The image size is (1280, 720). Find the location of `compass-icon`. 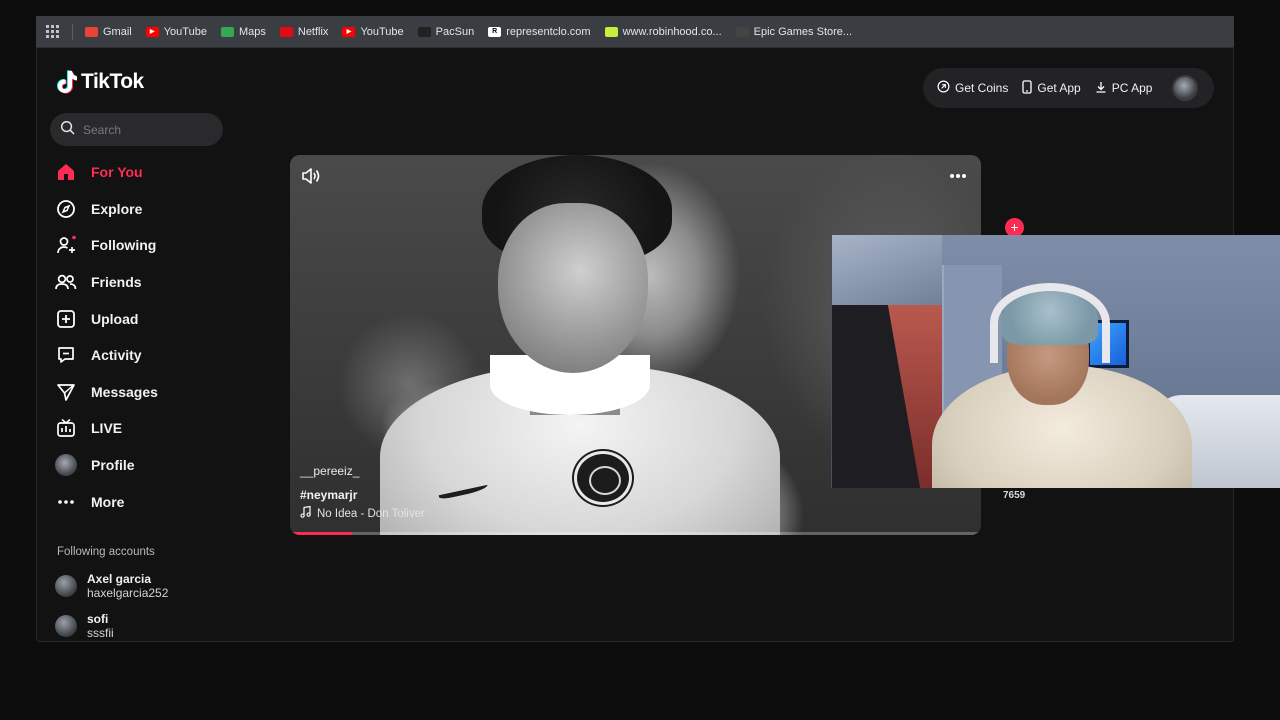

compass-icon is located at coordinates (66, 209).